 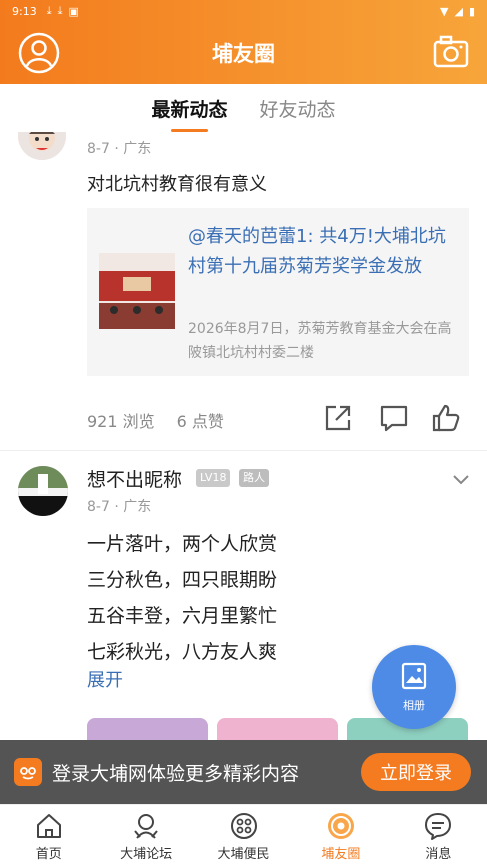 I want to click on services-icon, so click(x=243, y=826).